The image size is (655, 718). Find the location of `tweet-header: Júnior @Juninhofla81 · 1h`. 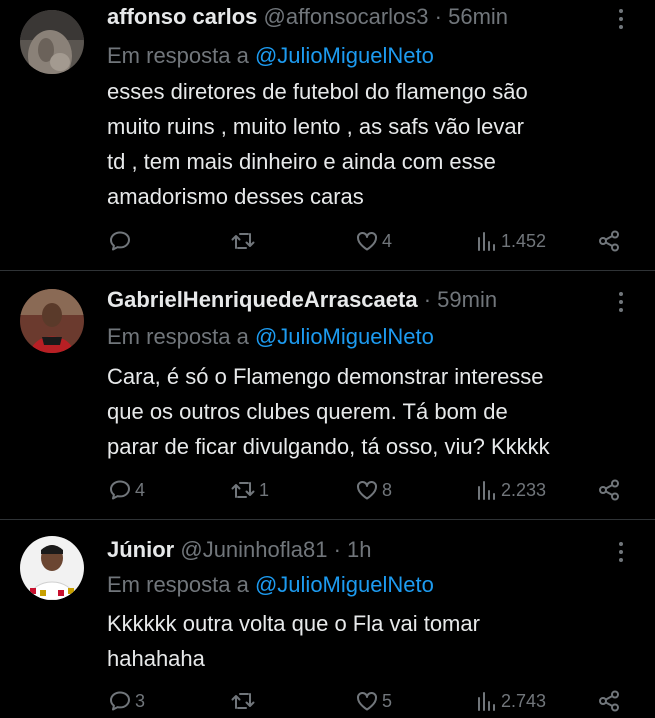

tweet-header: Júnior @Juninhofla81 · 1h is located at coordinates (239, 550).